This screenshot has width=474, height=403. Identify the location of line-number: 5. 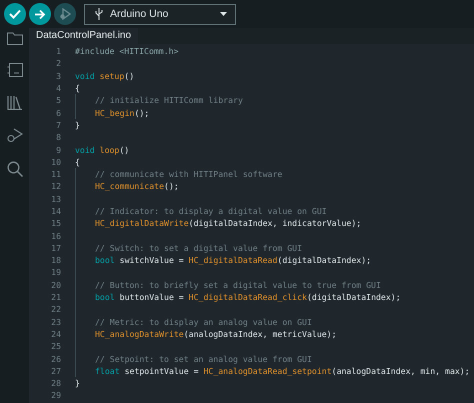
(58, 100).